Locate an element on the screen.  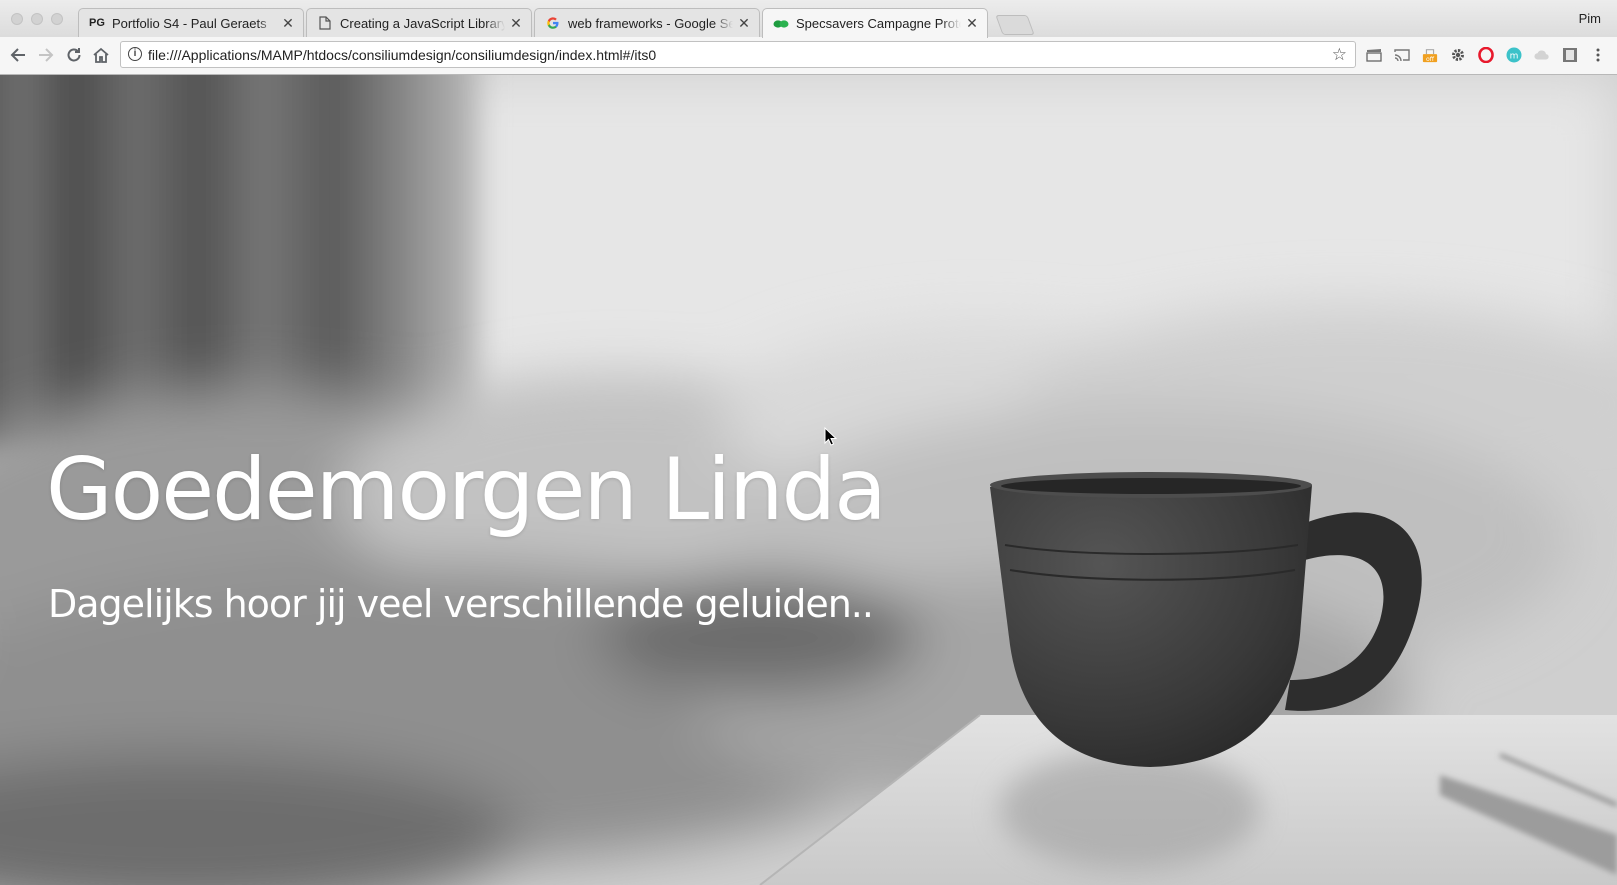
clapper-icon is located at coordinates (1374, 55).